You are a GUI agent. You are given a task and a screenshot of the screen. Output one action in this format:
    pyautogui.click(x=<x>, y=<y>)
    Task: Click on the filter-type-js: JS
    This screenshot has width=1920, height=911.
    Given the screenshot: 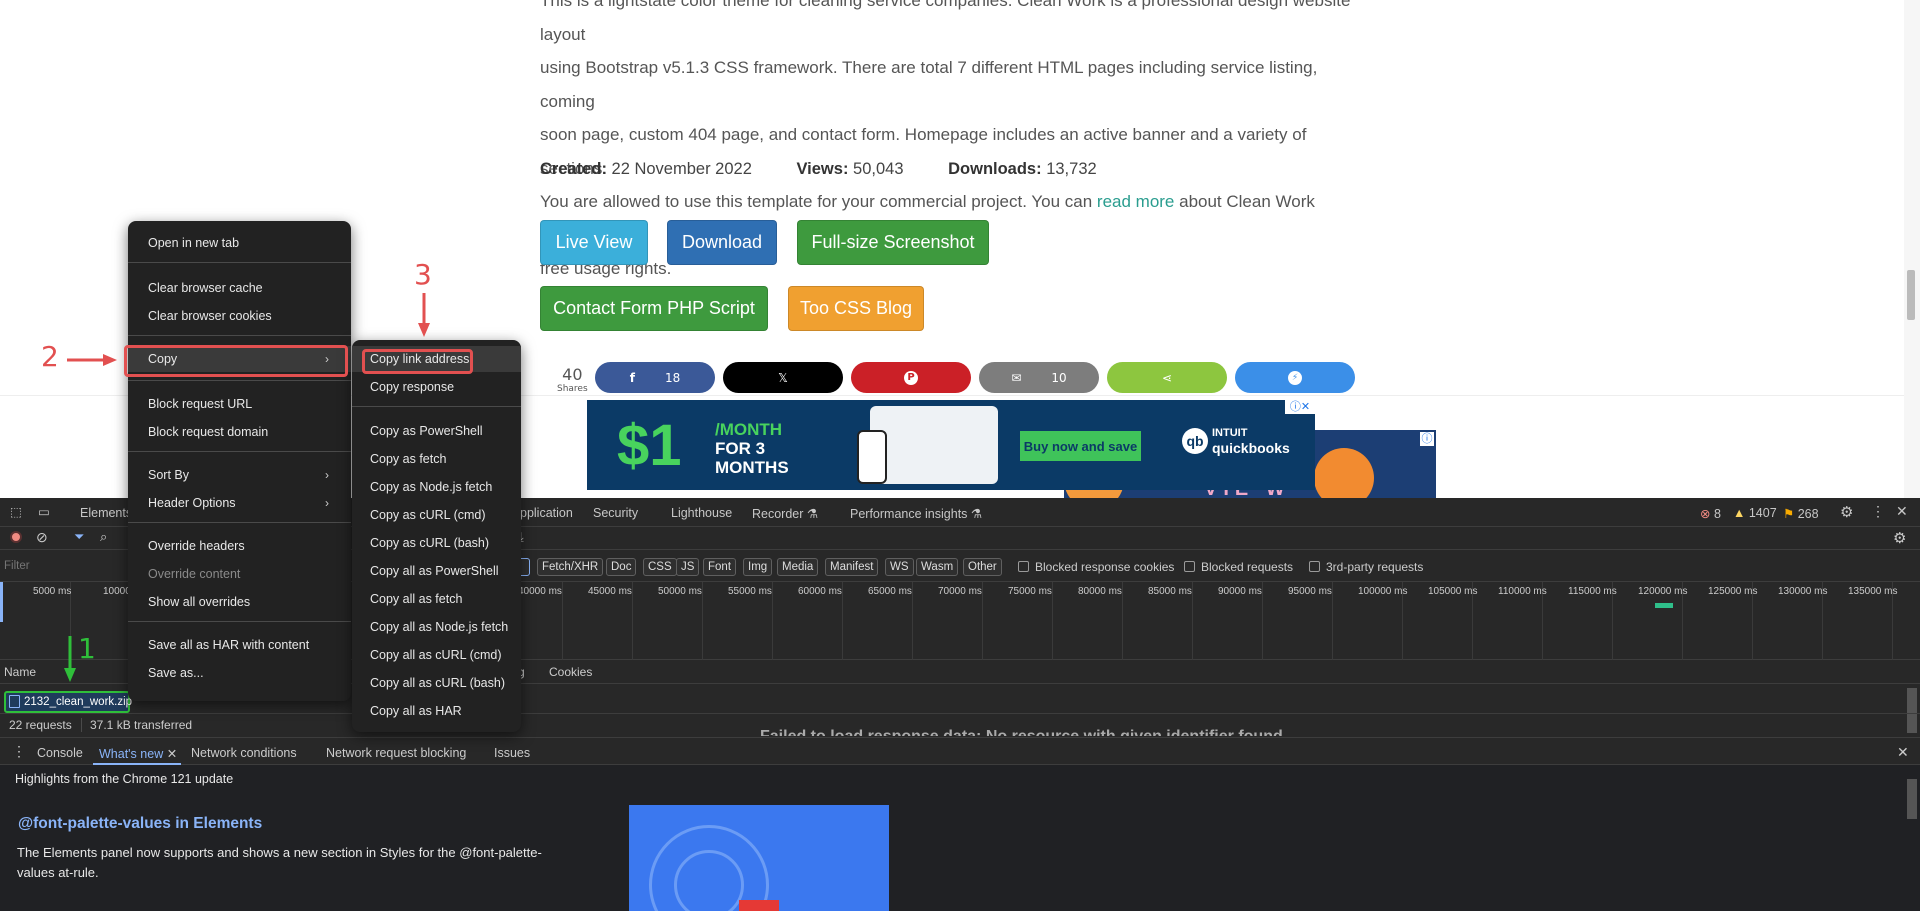 What is the action you would take?
    pyautogui.click(x=688, y=567)
    